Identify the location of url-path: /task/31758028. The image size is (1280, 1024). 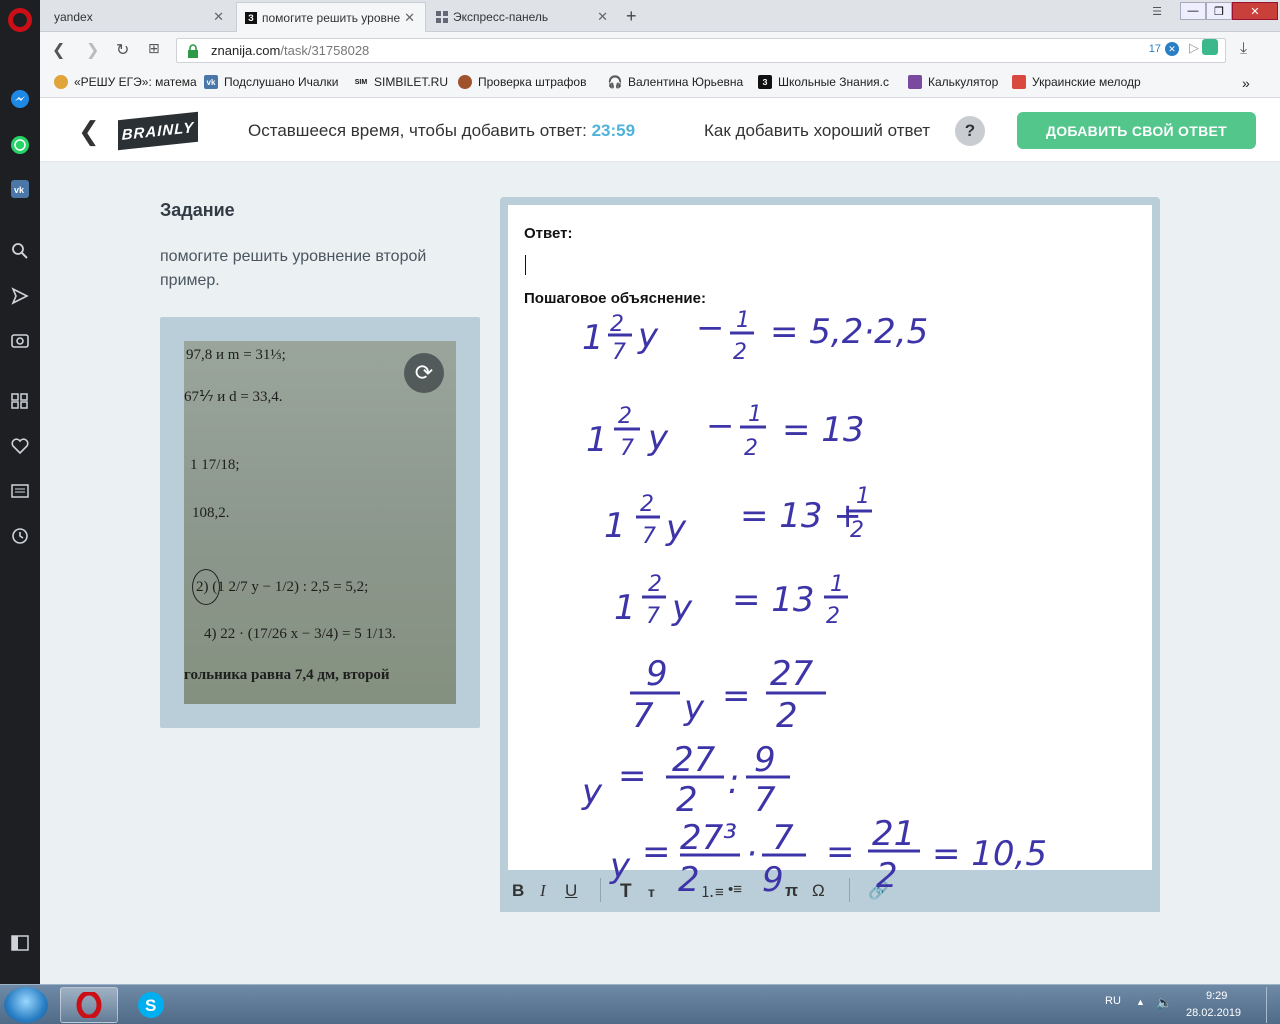
(325, 50).